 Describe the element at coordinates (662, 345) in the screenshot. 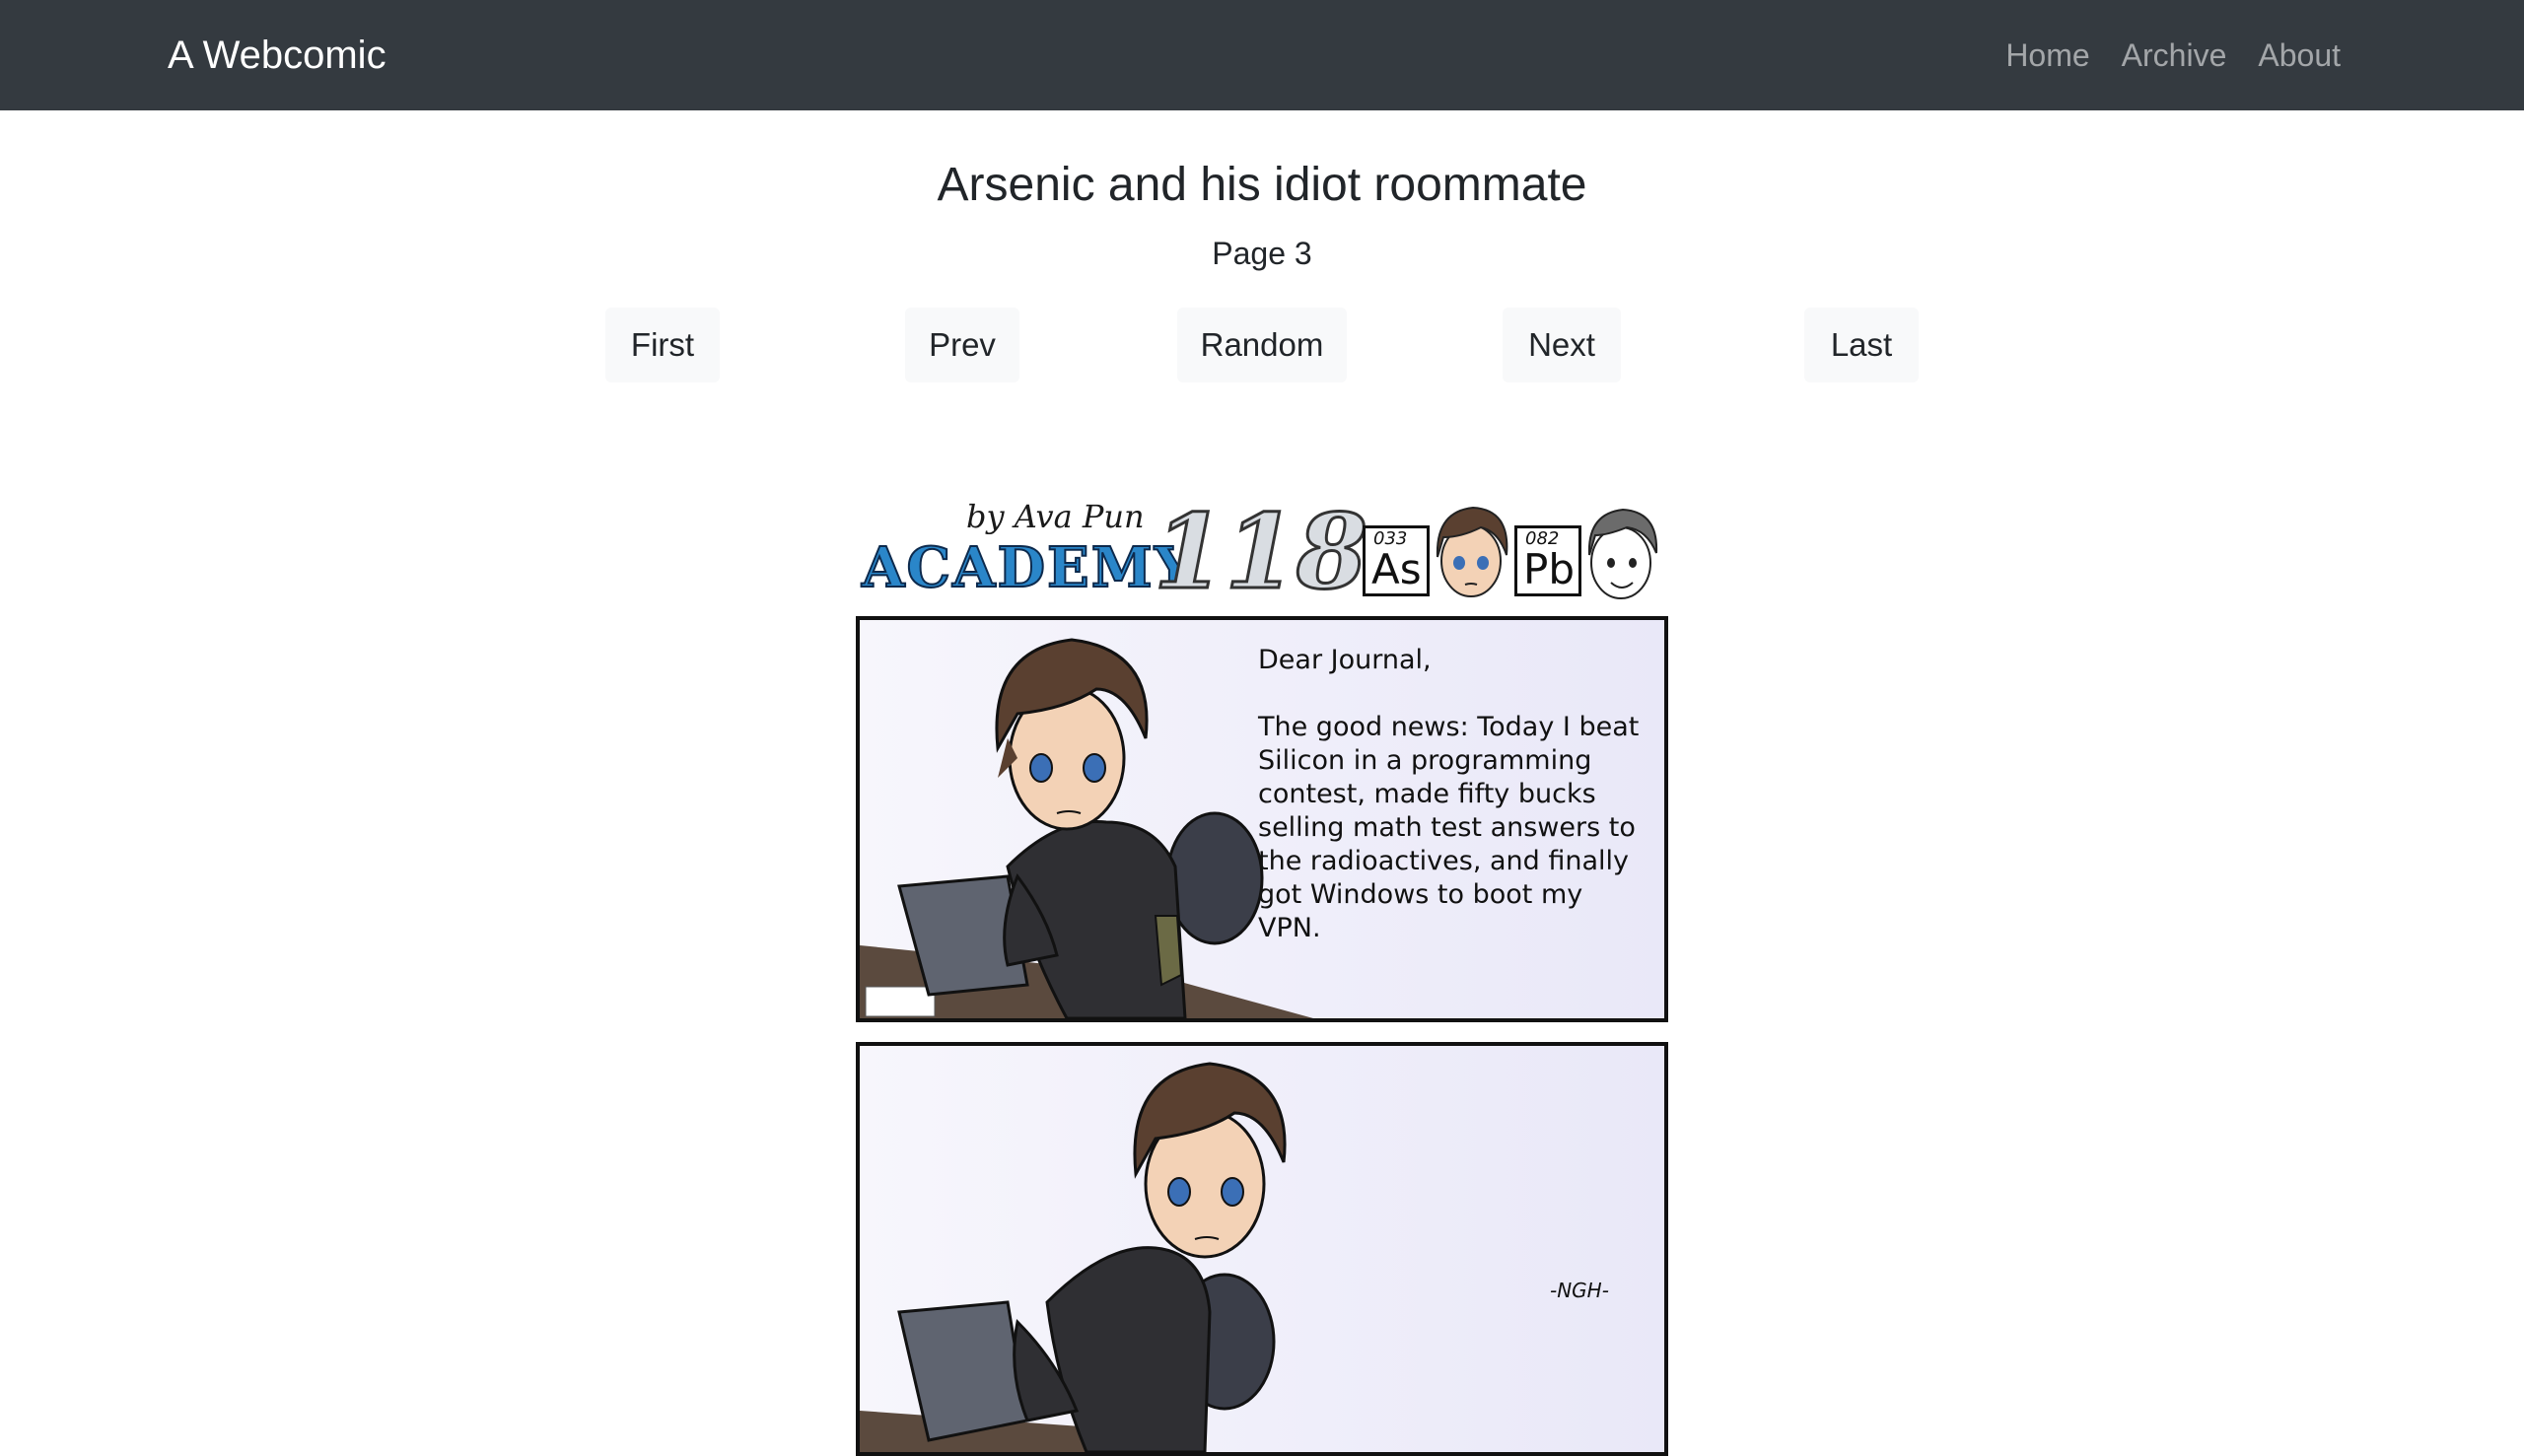

I see `first-button: First` at that location.